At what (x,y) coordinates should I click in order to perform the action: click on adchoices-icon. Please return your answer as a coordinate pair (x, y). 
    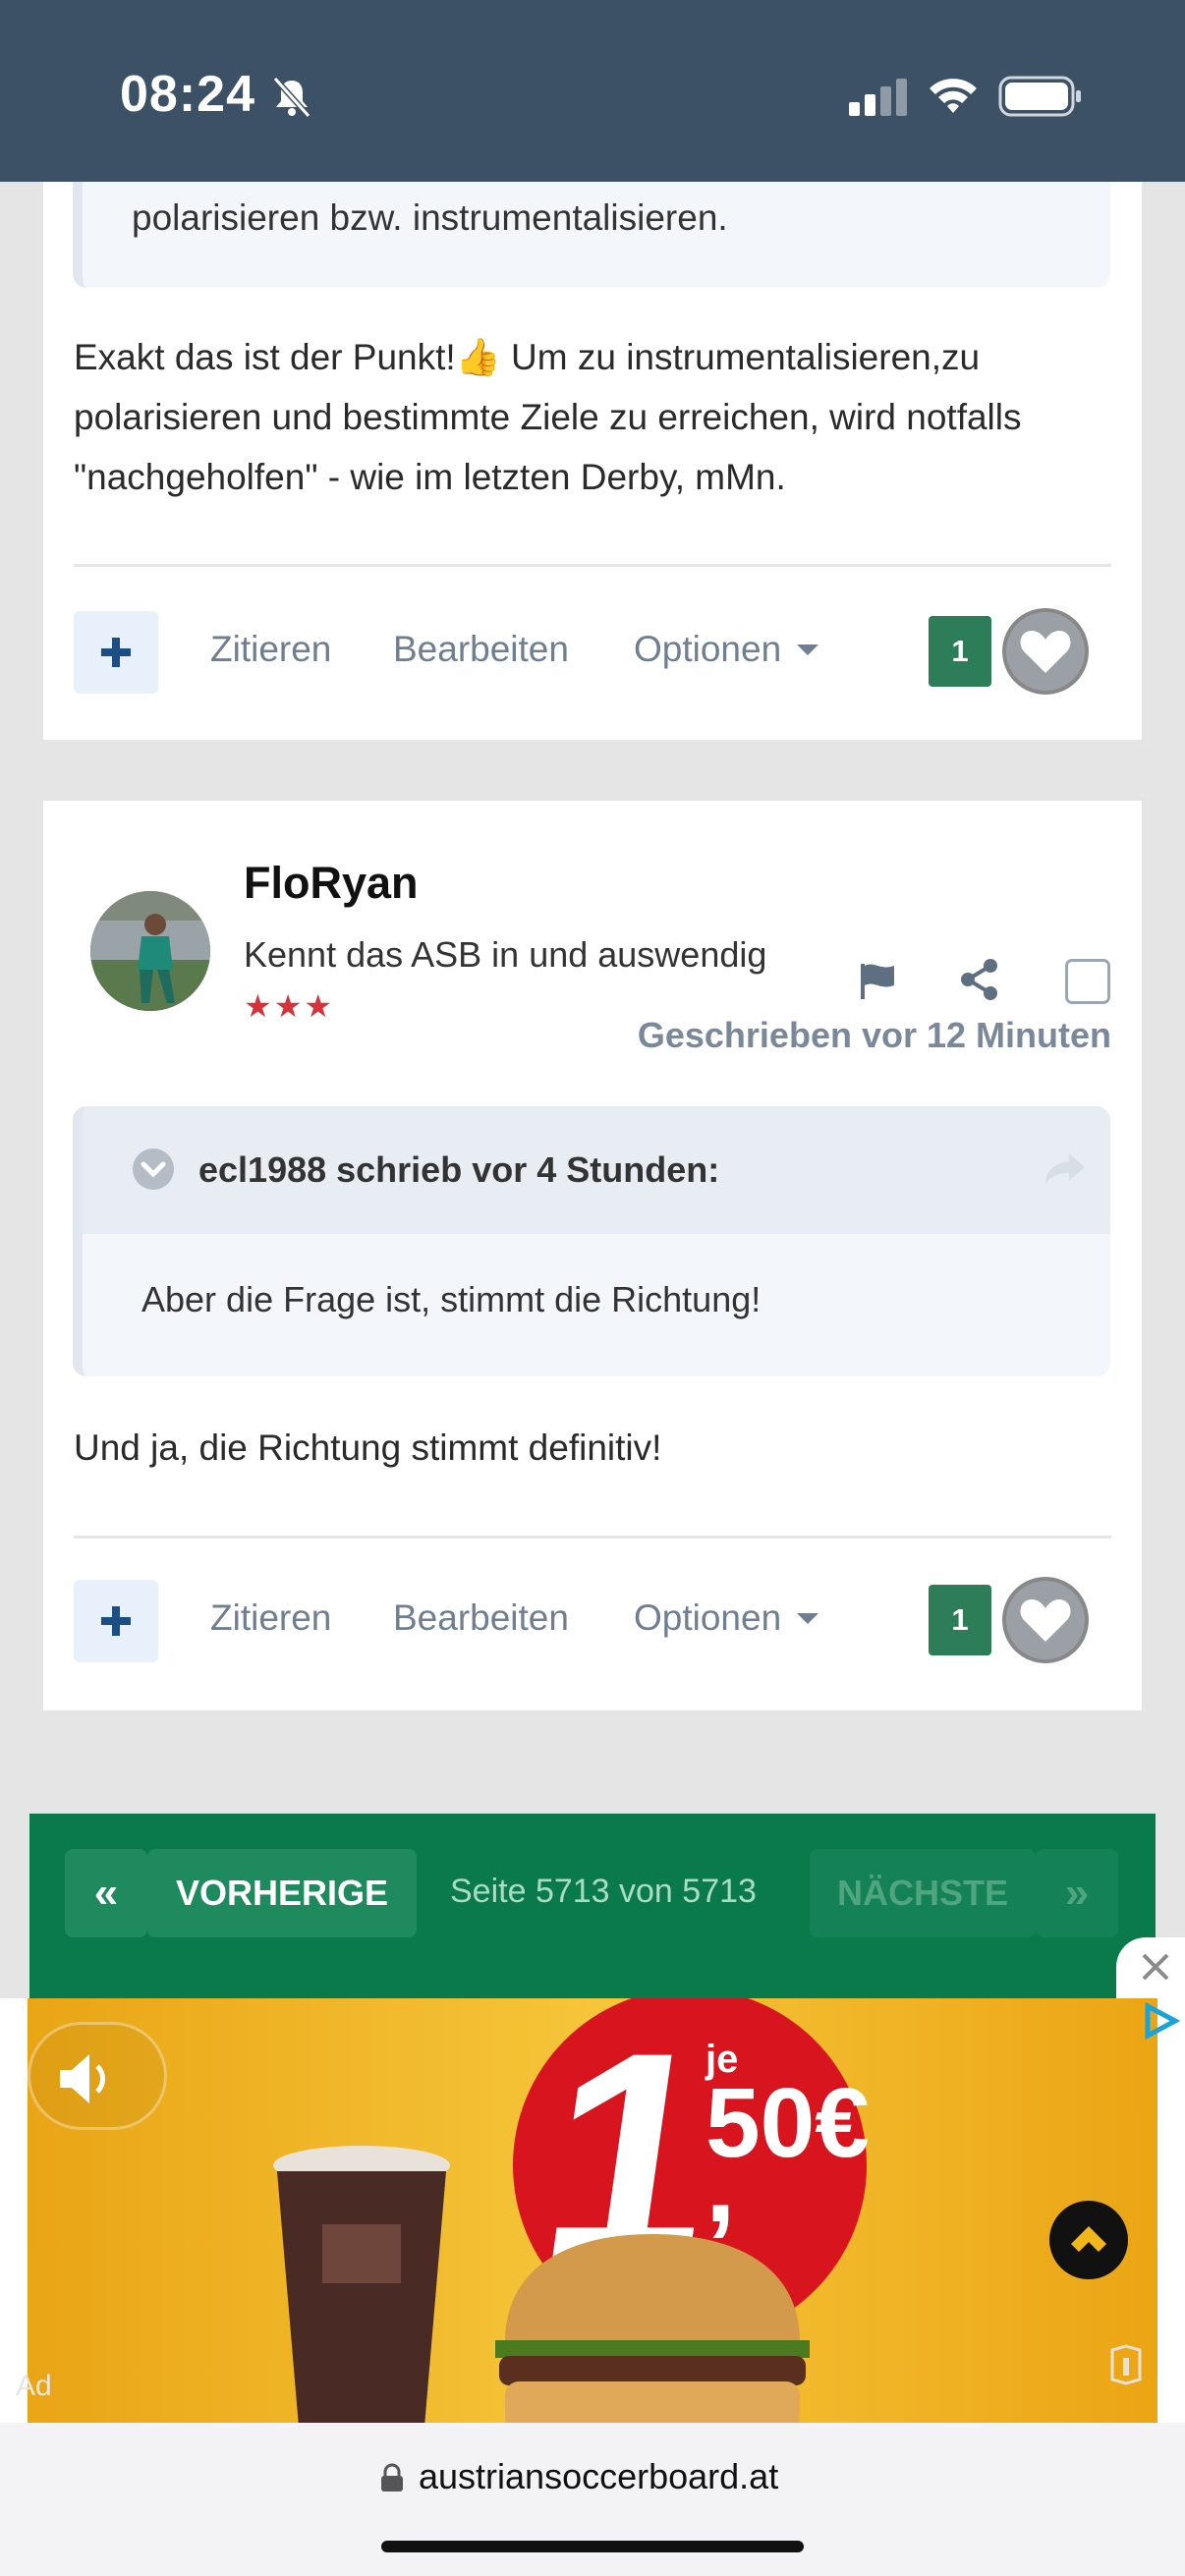
    Looking at the image, I should click on (1161, 2021).